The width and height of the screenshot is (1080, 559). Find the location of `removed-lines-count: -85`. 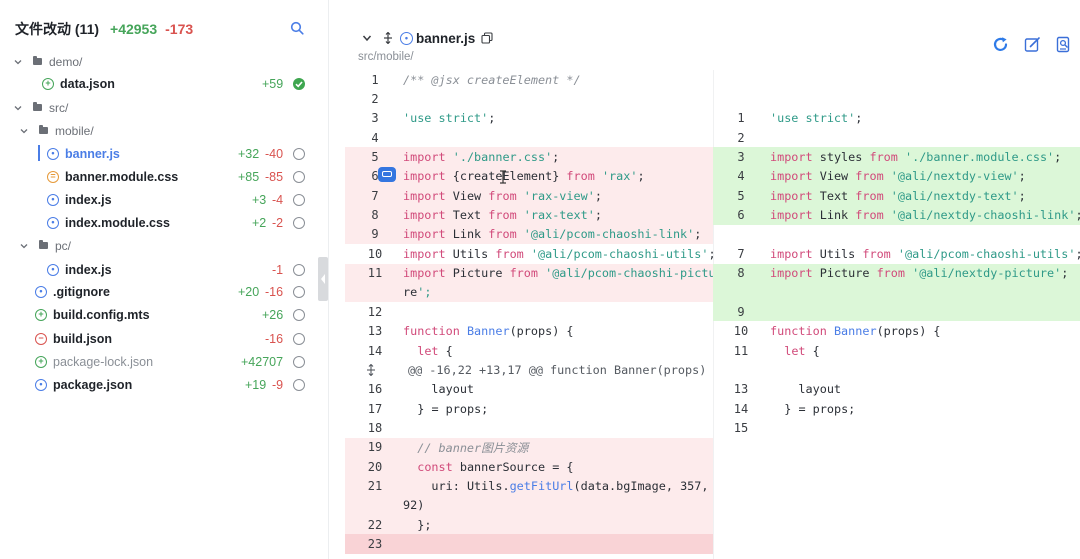

removed-lines-count: -85 is located at coordinates (274, 176).